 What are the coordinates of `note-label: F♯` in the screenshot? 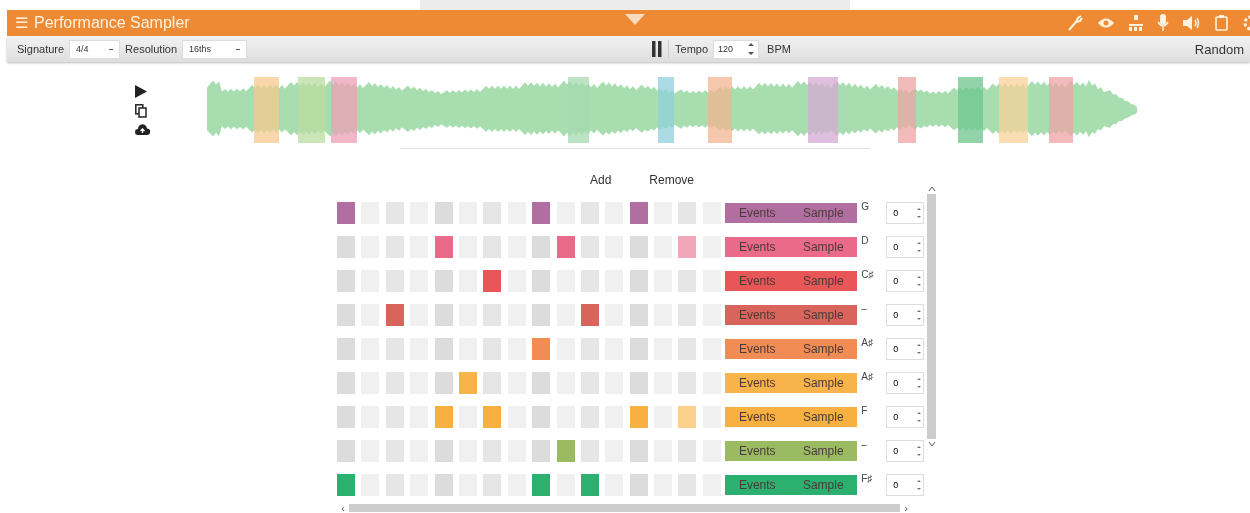 It's located at (867, 478).